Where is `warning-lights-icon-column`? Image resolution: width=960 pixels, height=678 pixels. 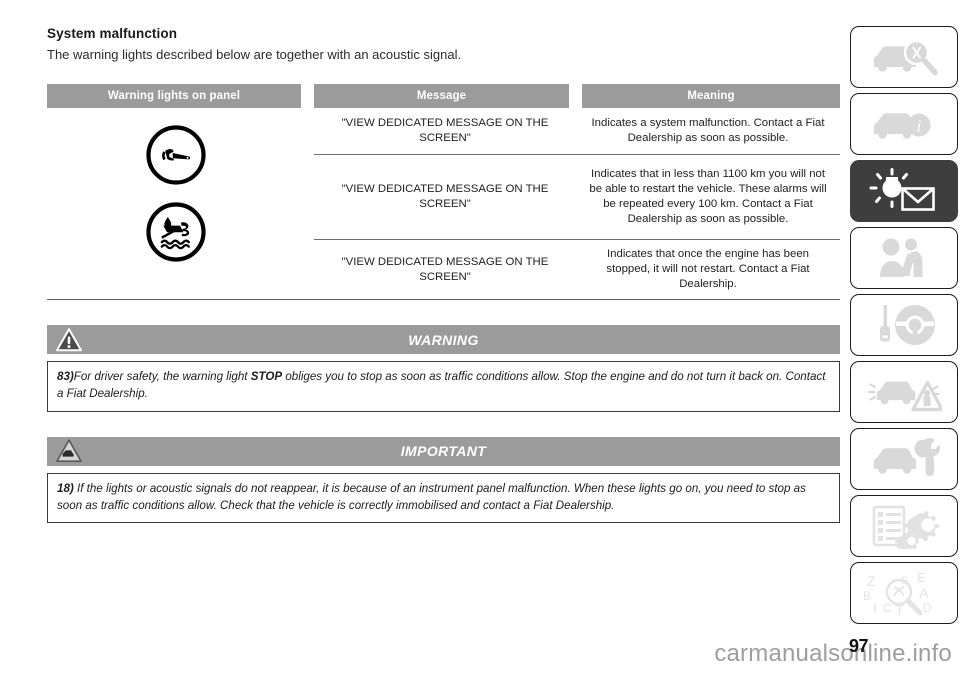
warning-lights-icon-column is located at coordinates (180, 203).